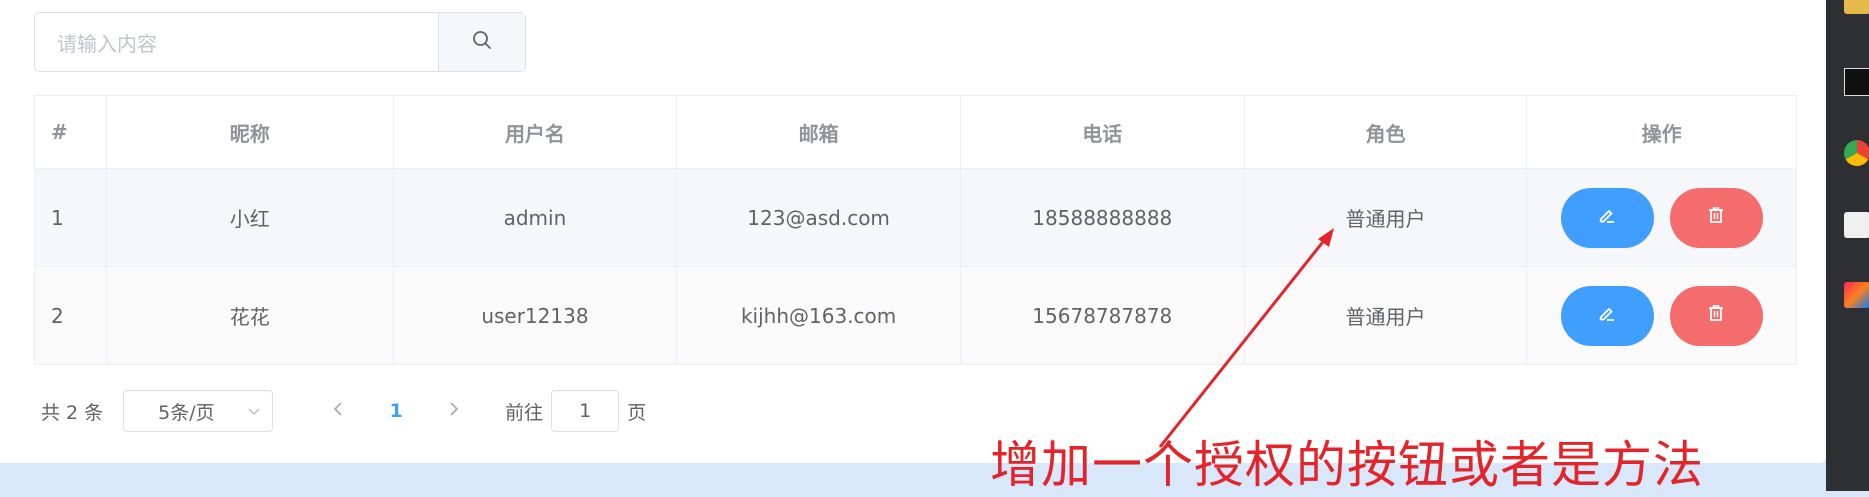  I want to click on intellij-icon, so click(1856, 295).